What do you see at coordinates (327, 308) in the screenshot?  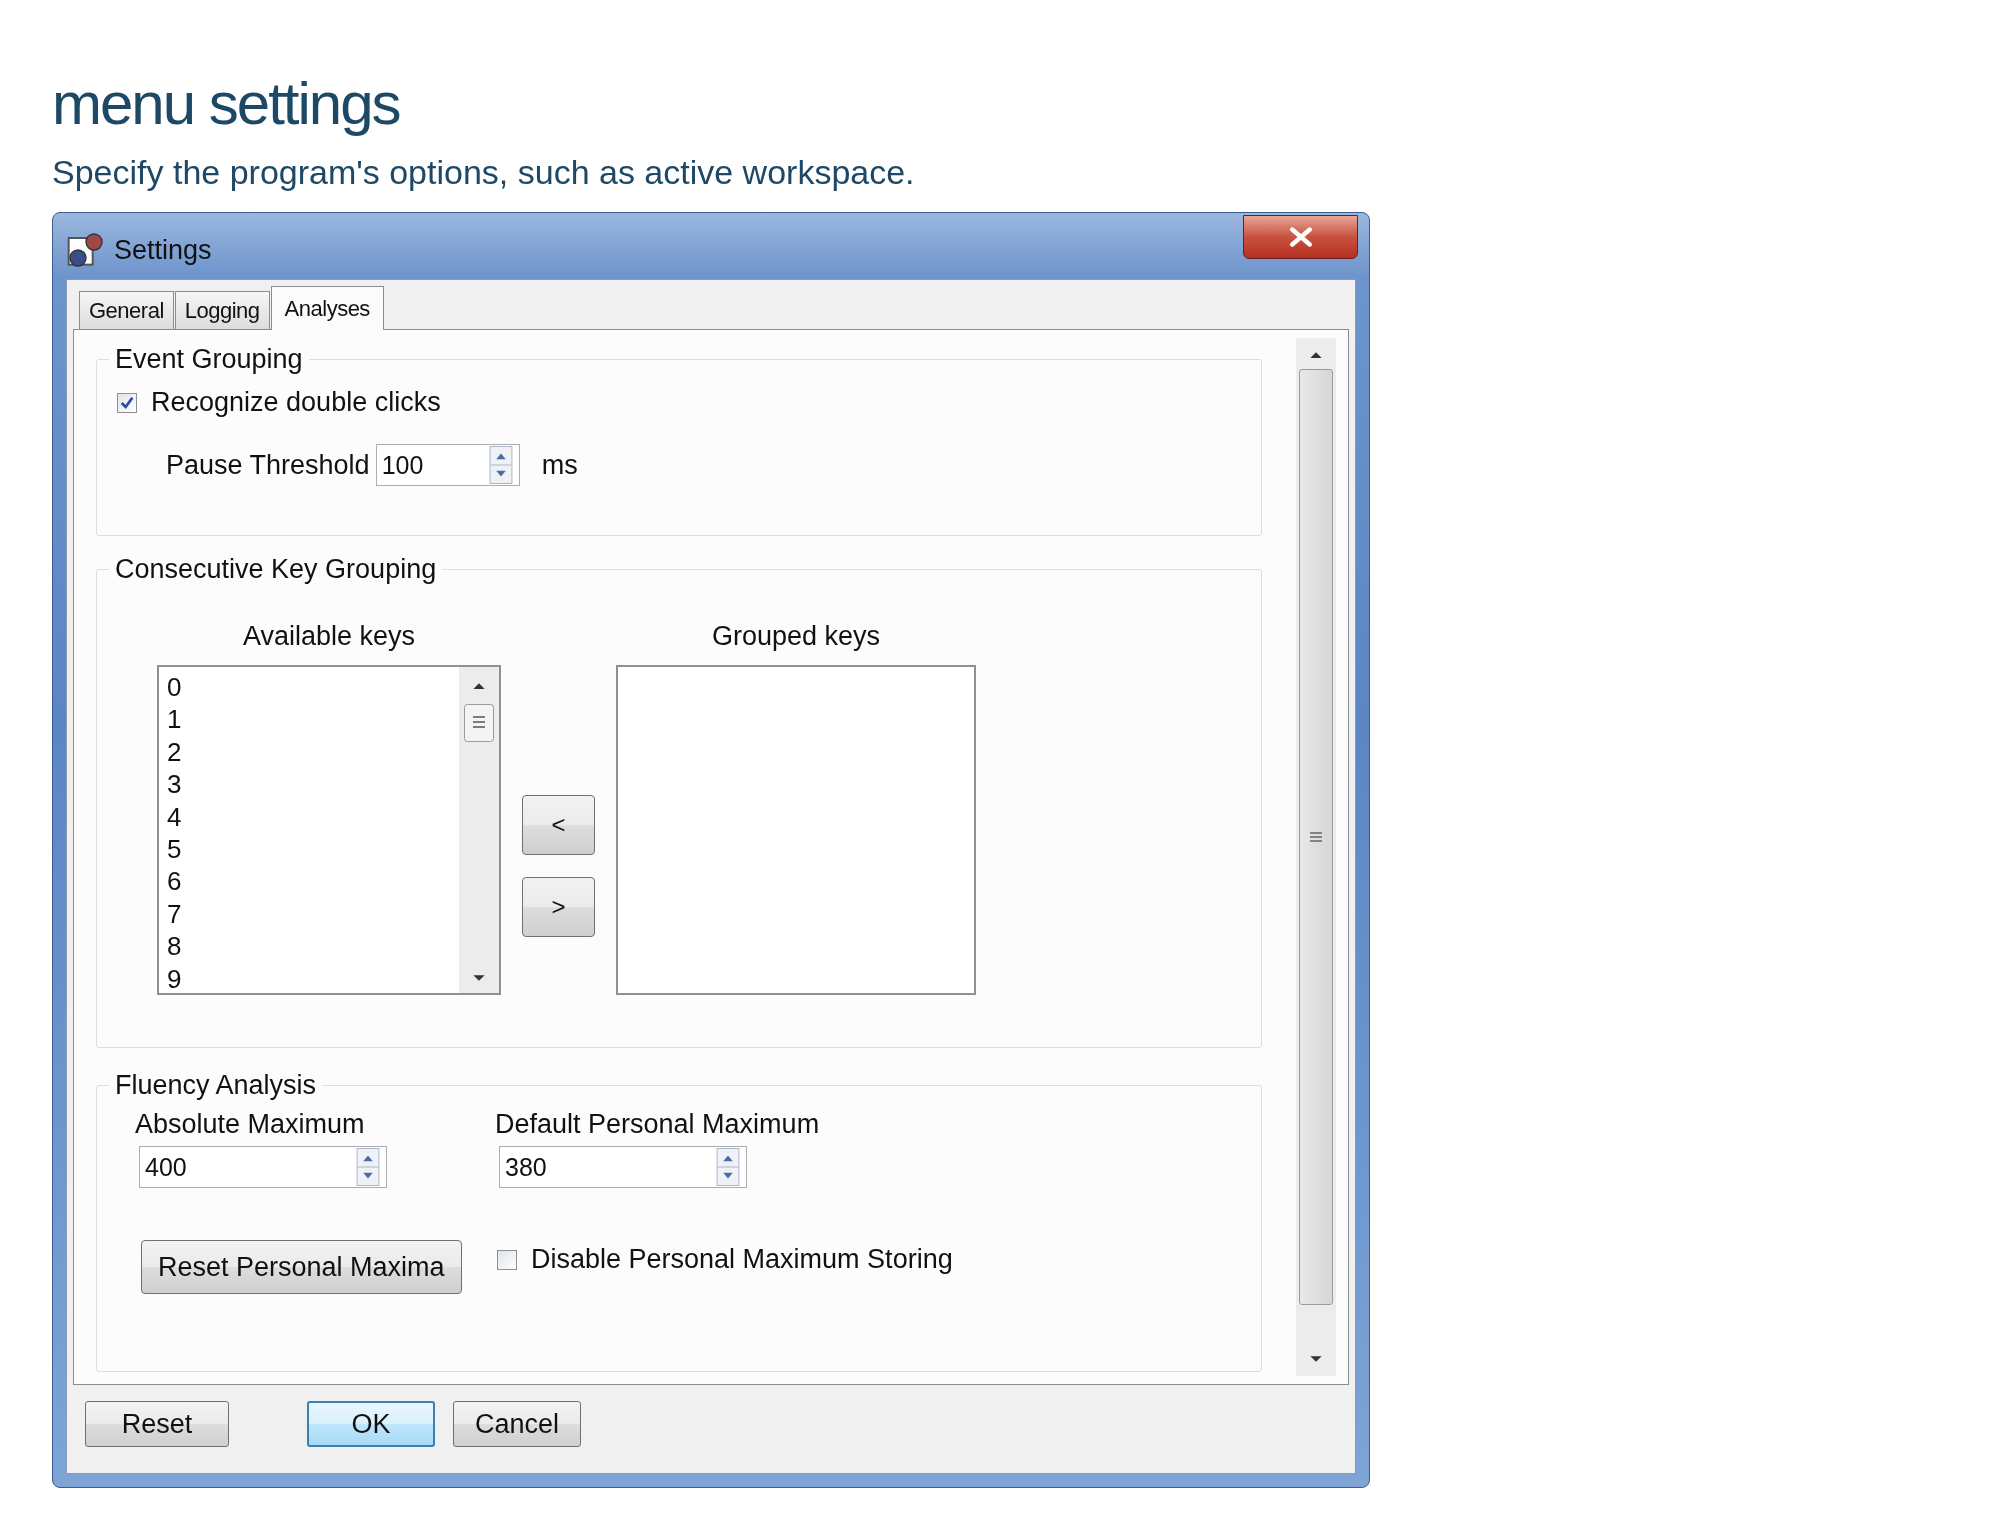 I see `tab: Analyses` at bounding box center [327, 308].